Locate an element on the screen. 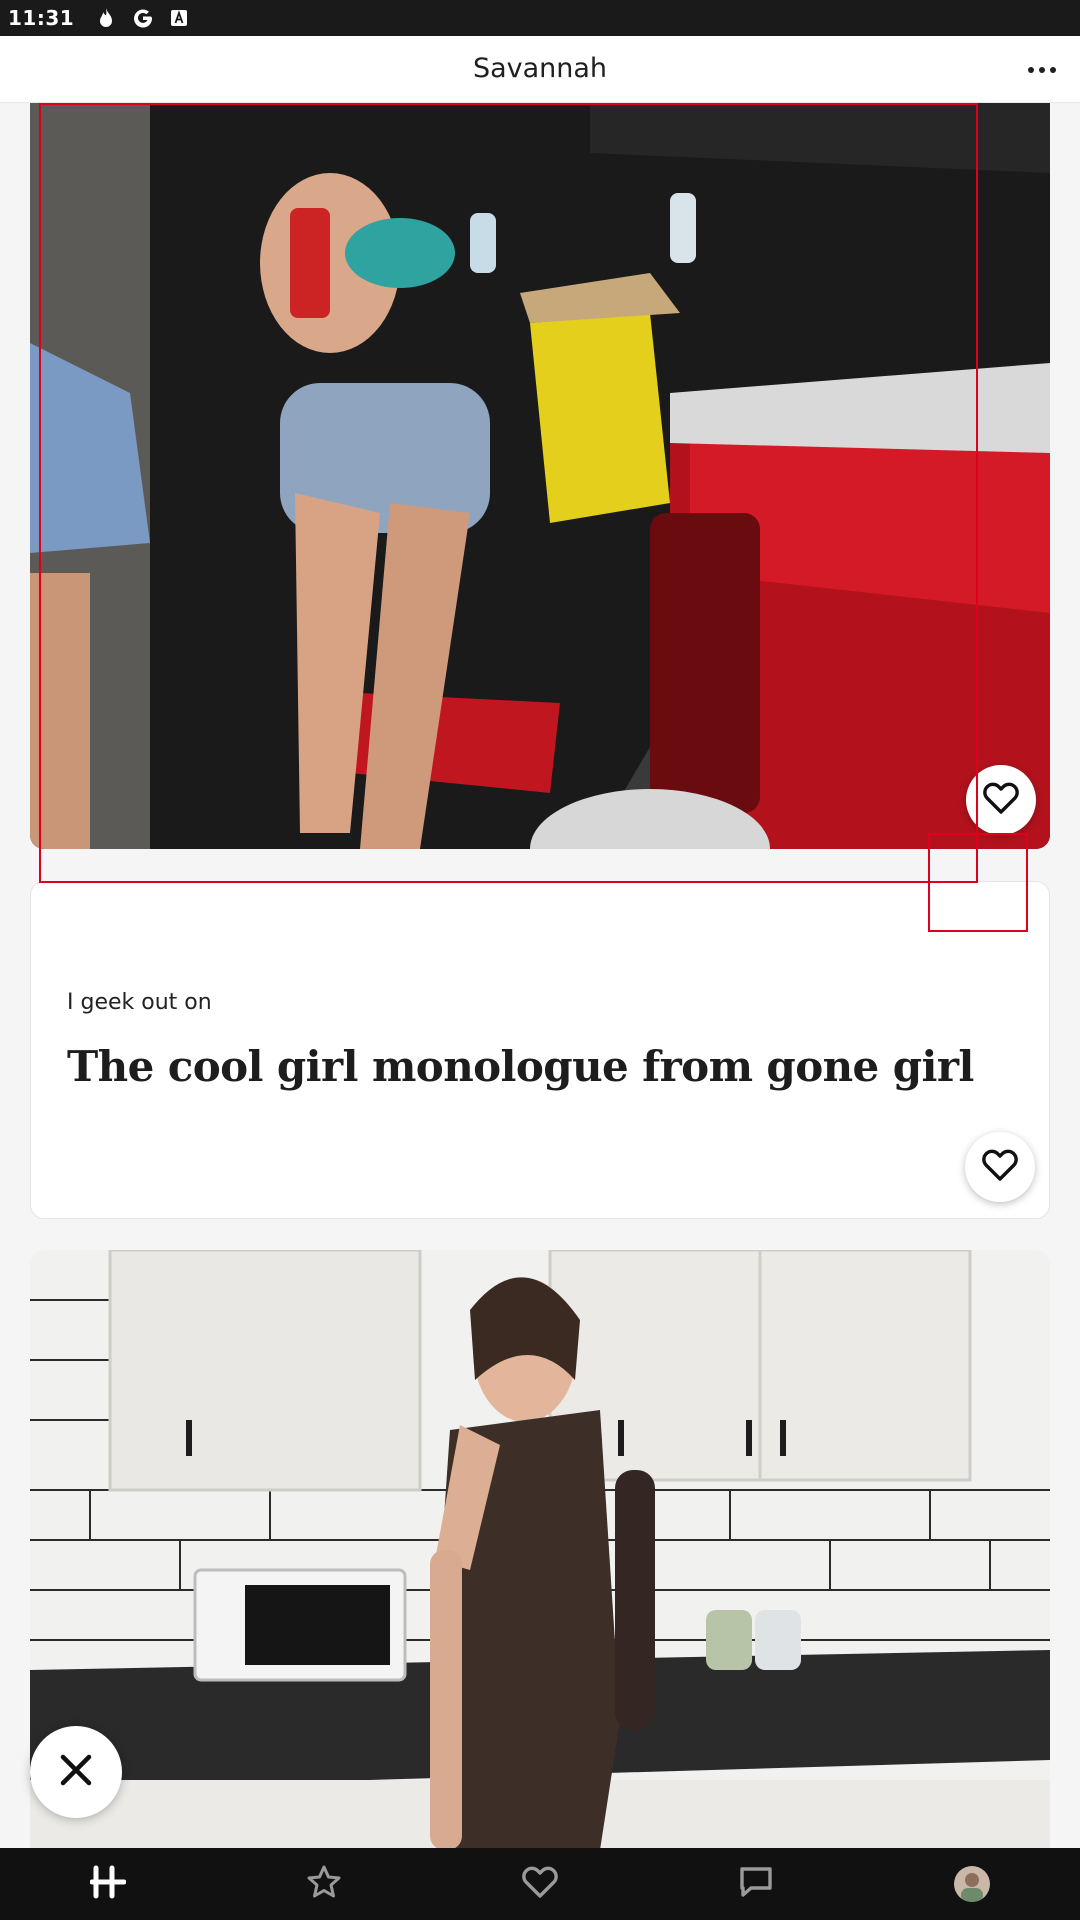  close-x-icon is located at coordinates (76, 1772).